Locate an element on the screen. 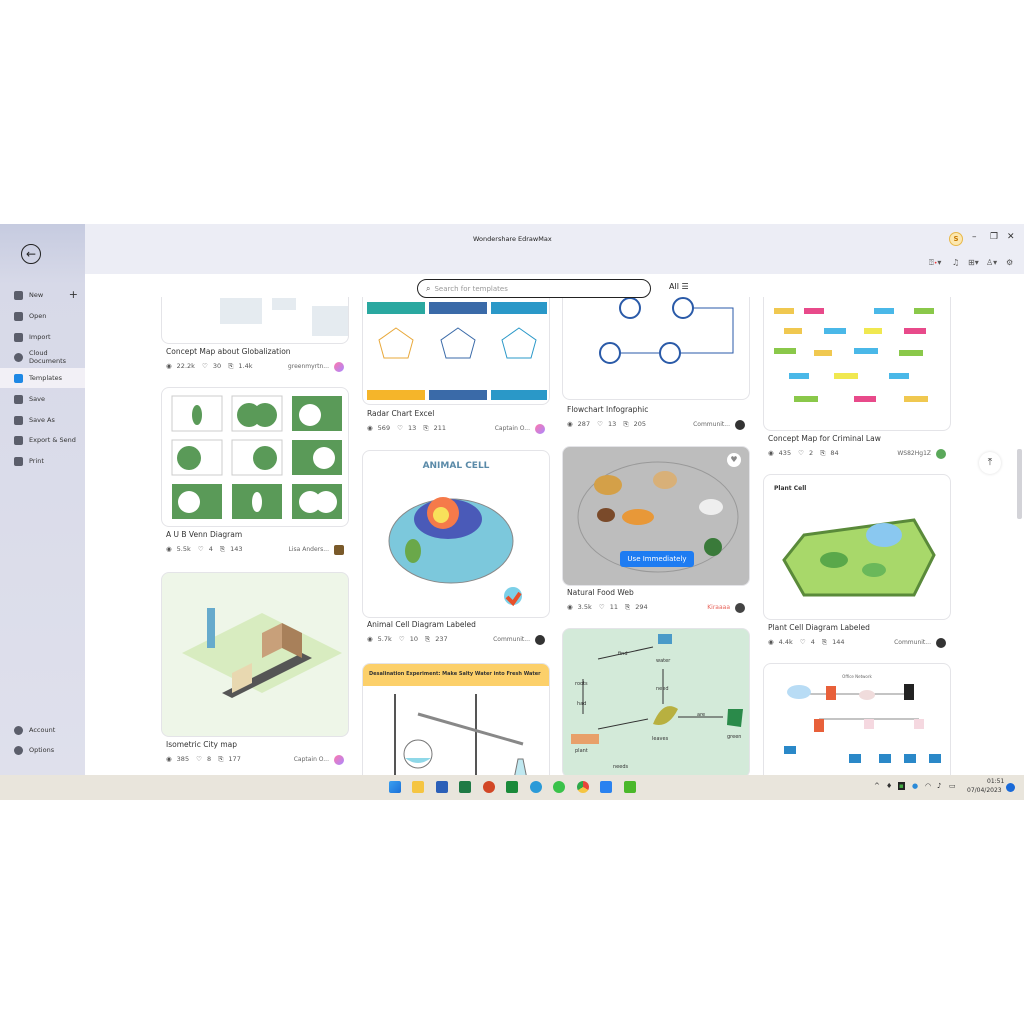 This screenshot has height=1024, width=1024. template-title: Isometric City map is located at coordinates (201, 744).